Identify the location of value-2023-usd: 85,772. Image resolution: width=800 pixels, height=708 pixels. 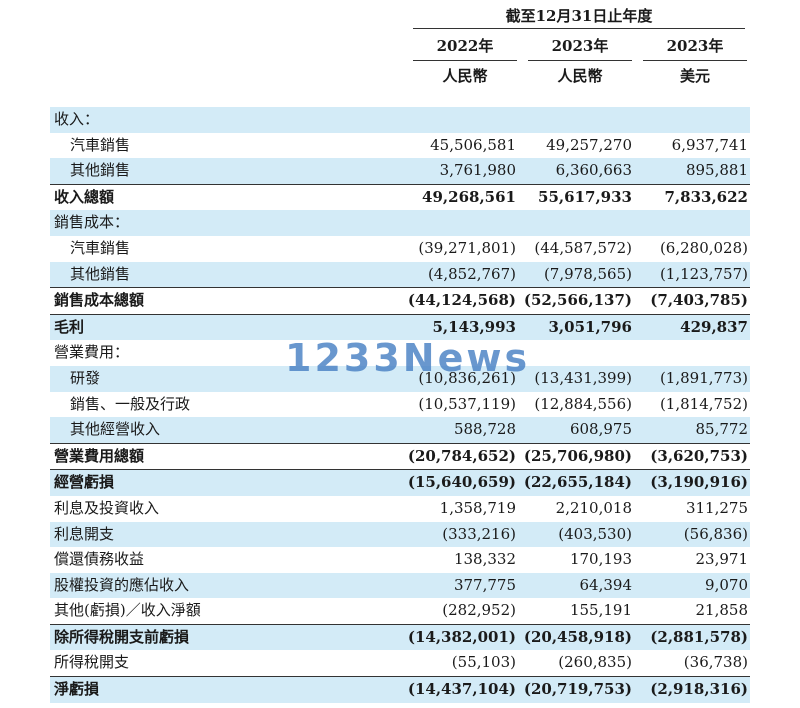
(722, 429).